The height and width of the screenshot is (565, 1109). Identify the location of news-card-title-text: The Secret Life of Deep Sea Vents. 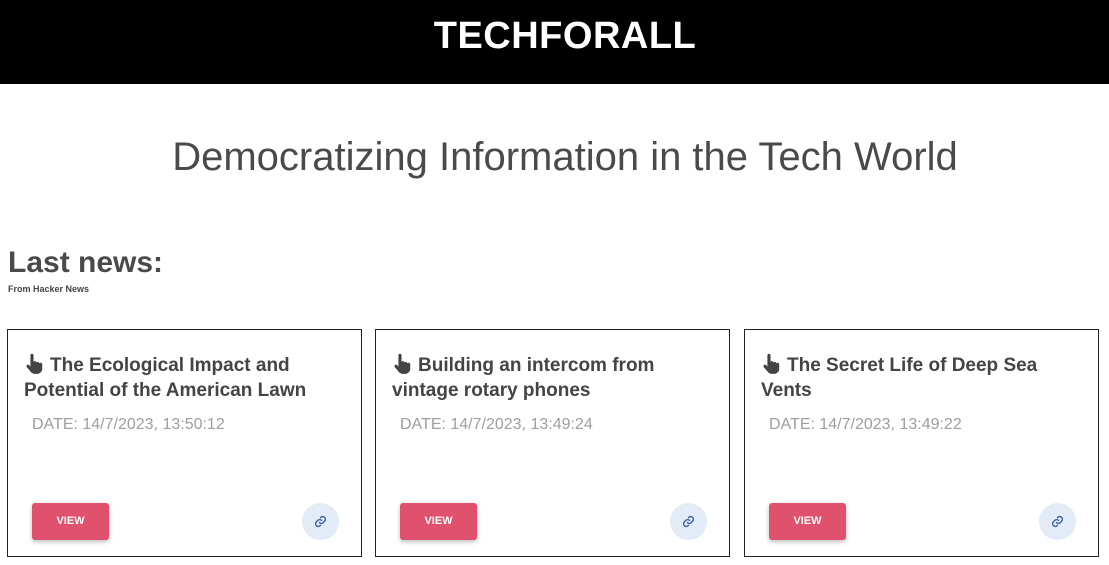
(899, 378).